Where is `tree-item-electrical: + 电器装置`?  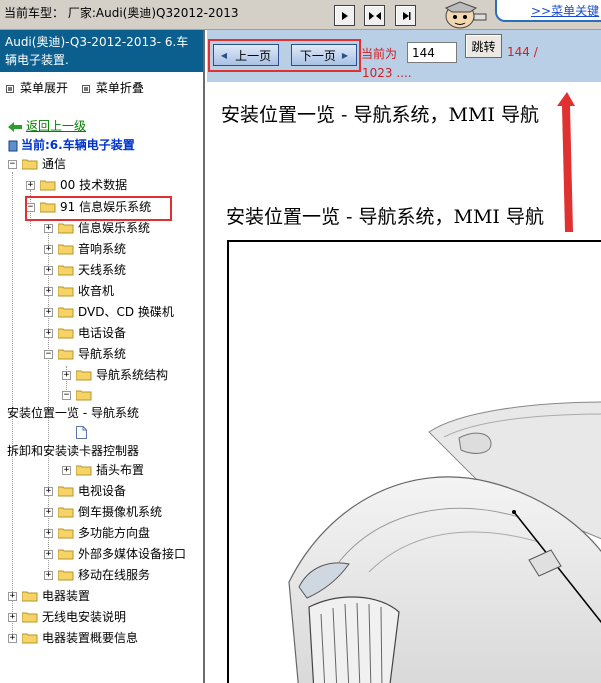
tree-item-electrical: + 电器装置 is located at coordinates (49, 596).